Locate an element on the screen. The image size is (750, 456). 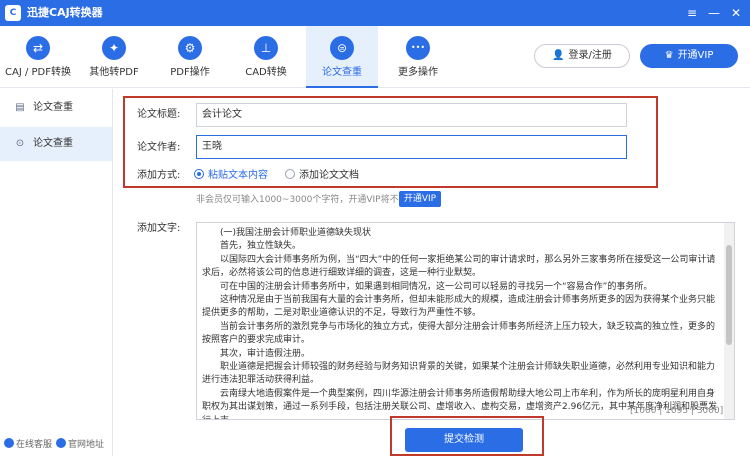
tab-caj-pdf: ⇄ CAJ / PDF转换 is located at coordinates (38, 57).